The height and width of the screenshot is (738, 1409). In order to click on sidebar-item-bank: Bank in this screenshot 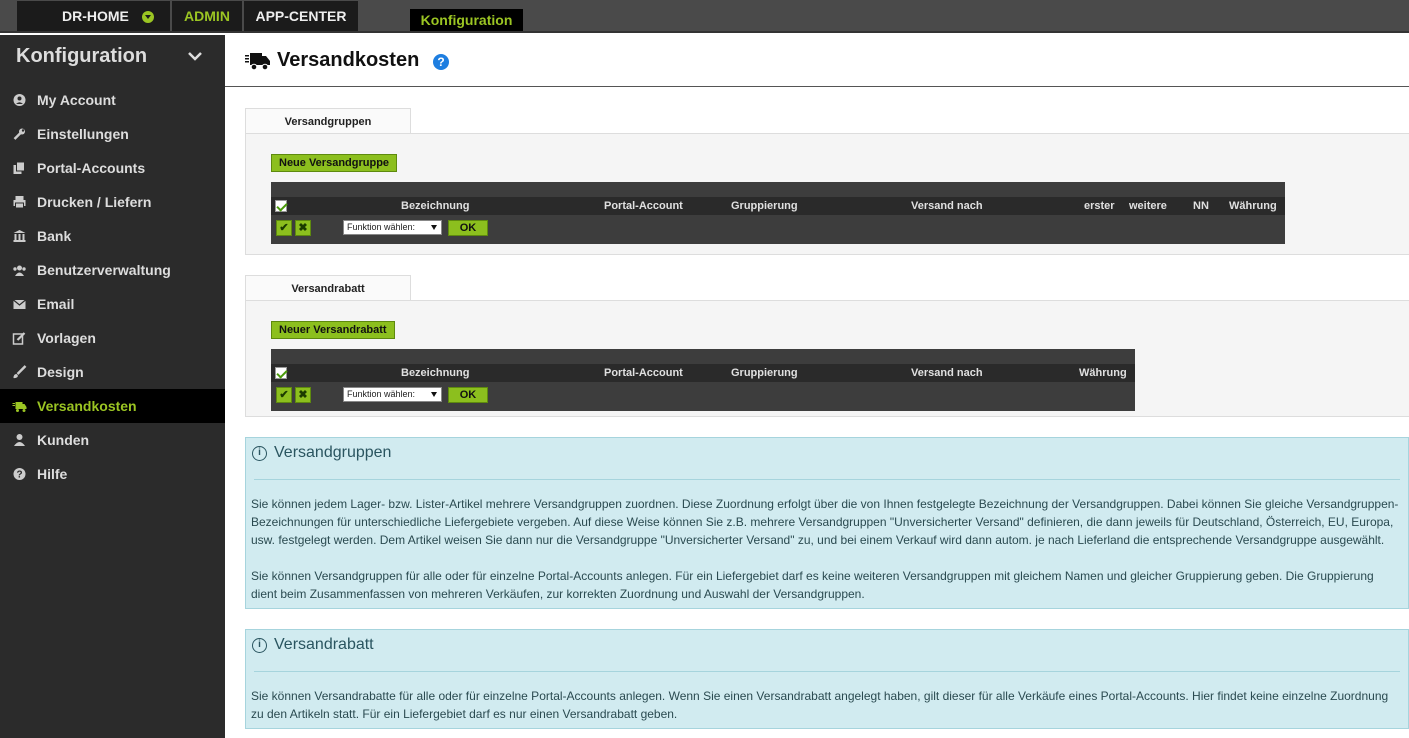, I will do `click(112, 236)`.